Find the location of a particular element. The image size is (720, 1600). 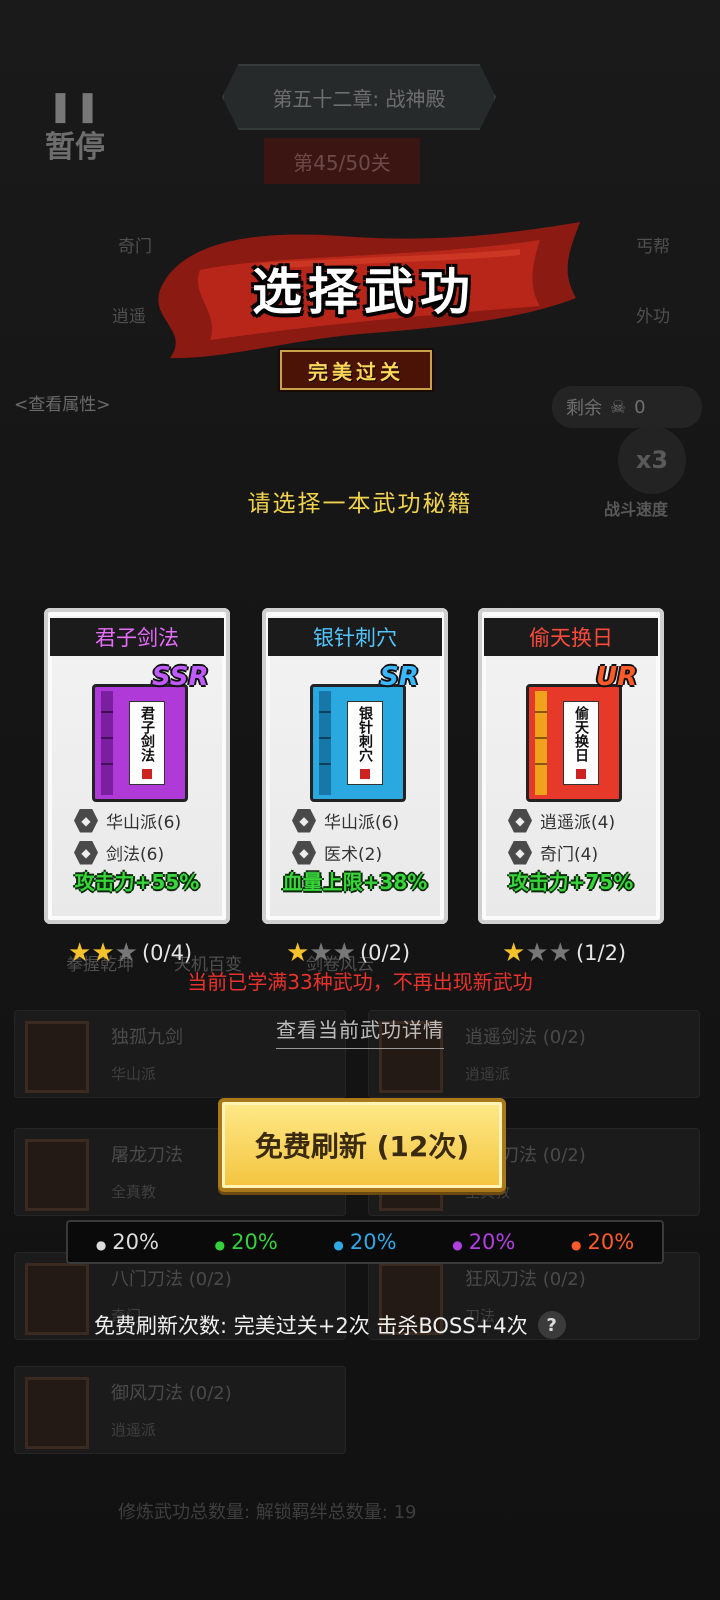

card-bonus: 血量上限+38% is located at coordinates (355, 882).